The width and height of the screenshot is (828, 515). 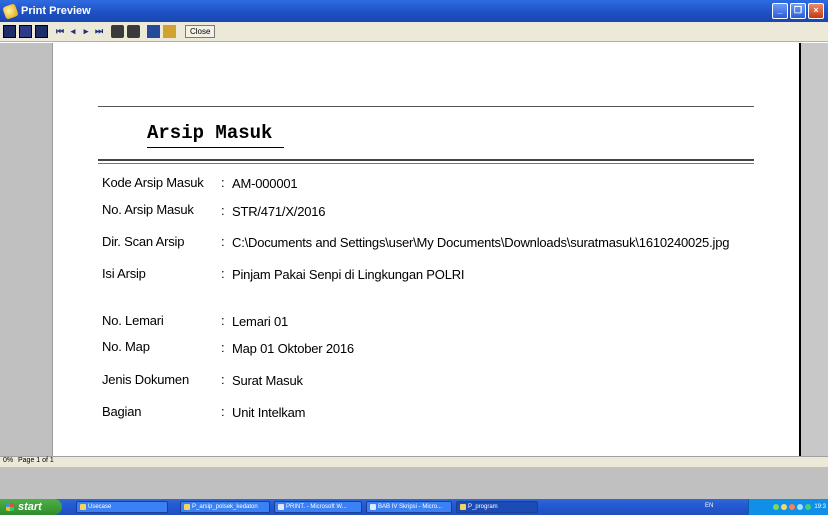 What do you see at coordinates (497, 507) in the screenshot?
I see `taskbar-item-active: P_program` at bounding box center [497, 507].